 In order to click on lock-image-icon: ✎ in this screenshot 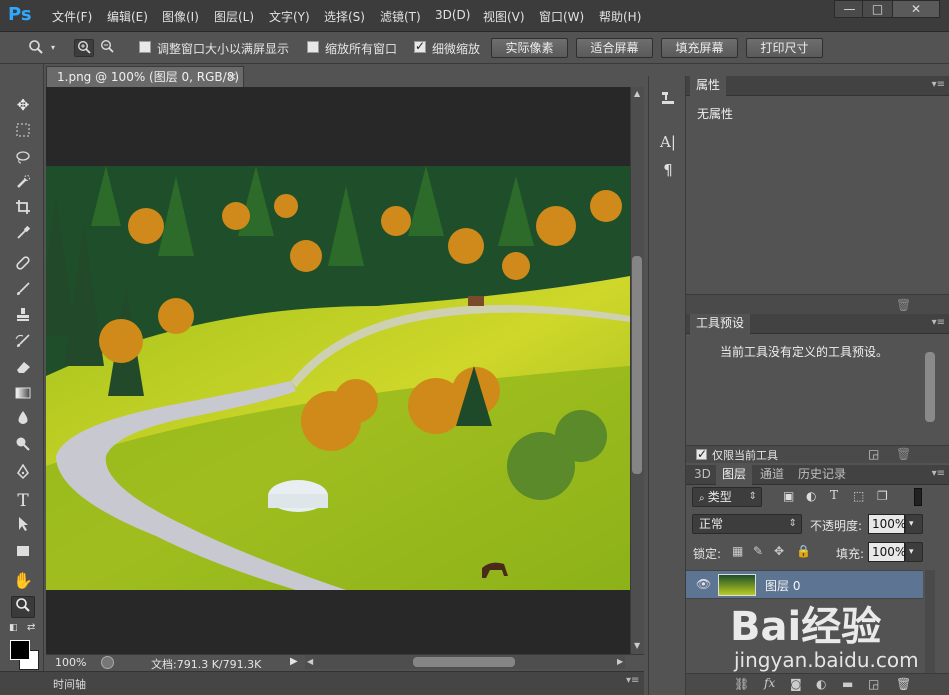, I will do `click(758, 551)`.